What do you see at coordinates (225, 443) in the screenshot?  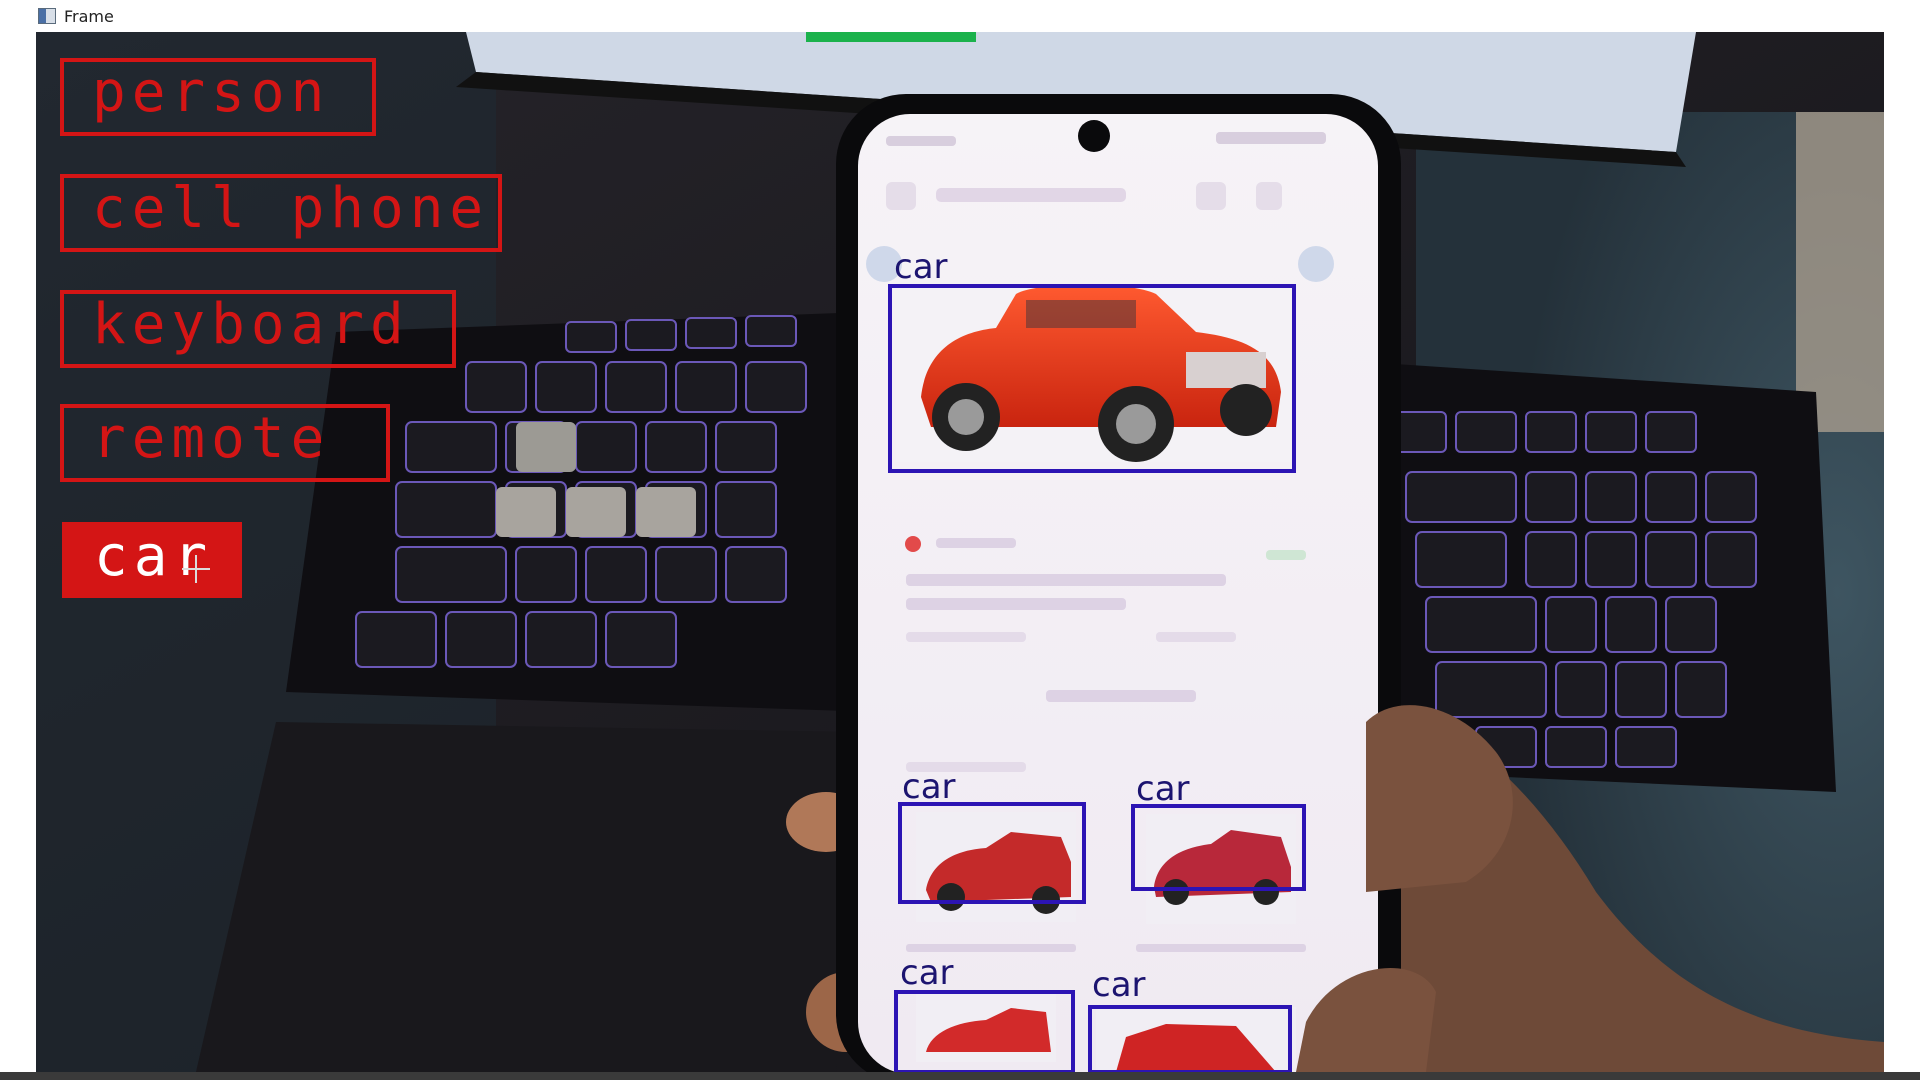 I see `class-button-remote: remote` at bounding box center [225, 443].